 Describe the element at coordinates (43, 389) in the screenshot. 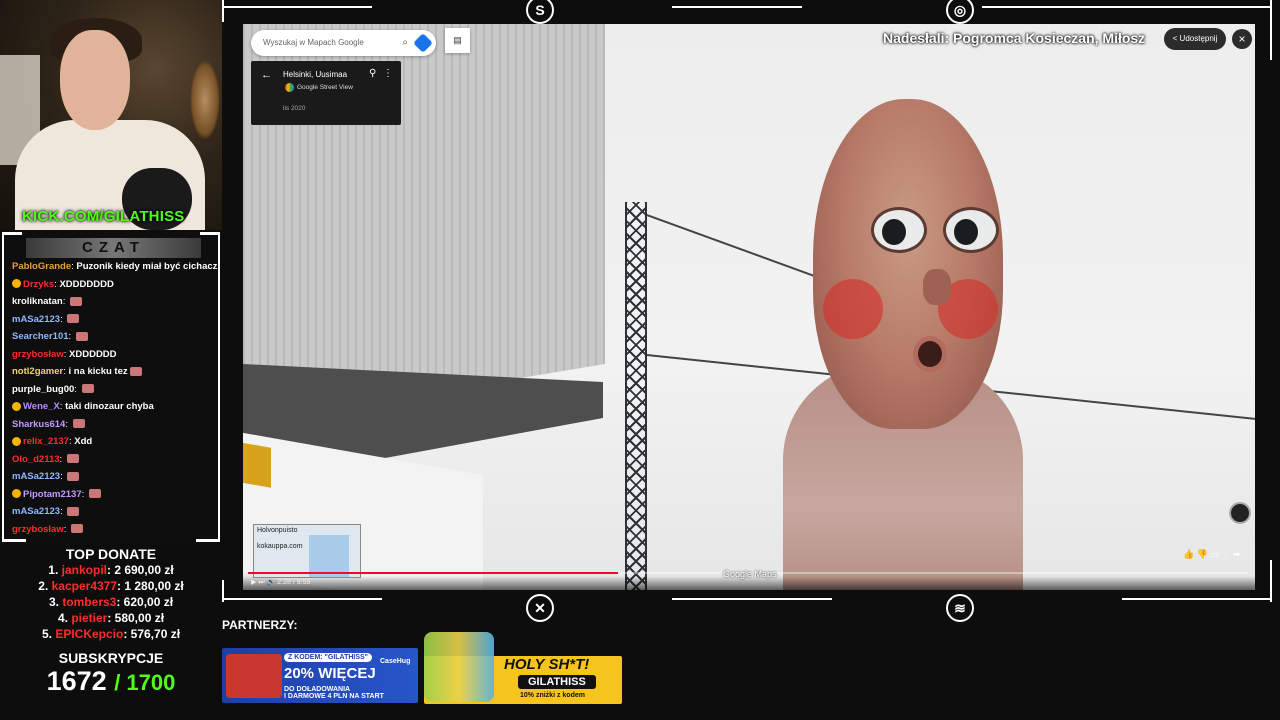

I see `chat-username: purple_bug00` at that location.